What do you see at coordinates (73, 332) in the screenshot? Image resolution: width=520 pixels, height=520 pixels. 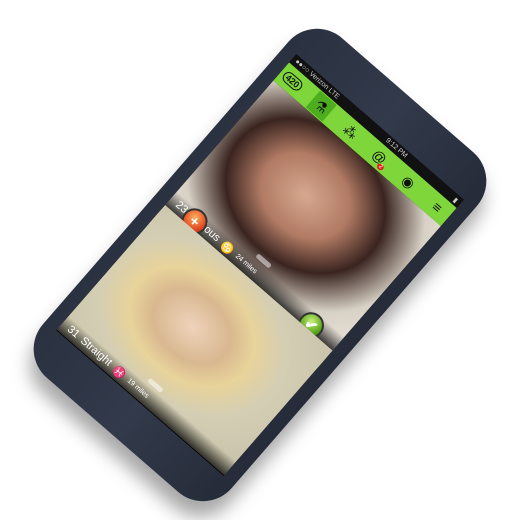 I see `age: 31` at bounding box center [73, 332].